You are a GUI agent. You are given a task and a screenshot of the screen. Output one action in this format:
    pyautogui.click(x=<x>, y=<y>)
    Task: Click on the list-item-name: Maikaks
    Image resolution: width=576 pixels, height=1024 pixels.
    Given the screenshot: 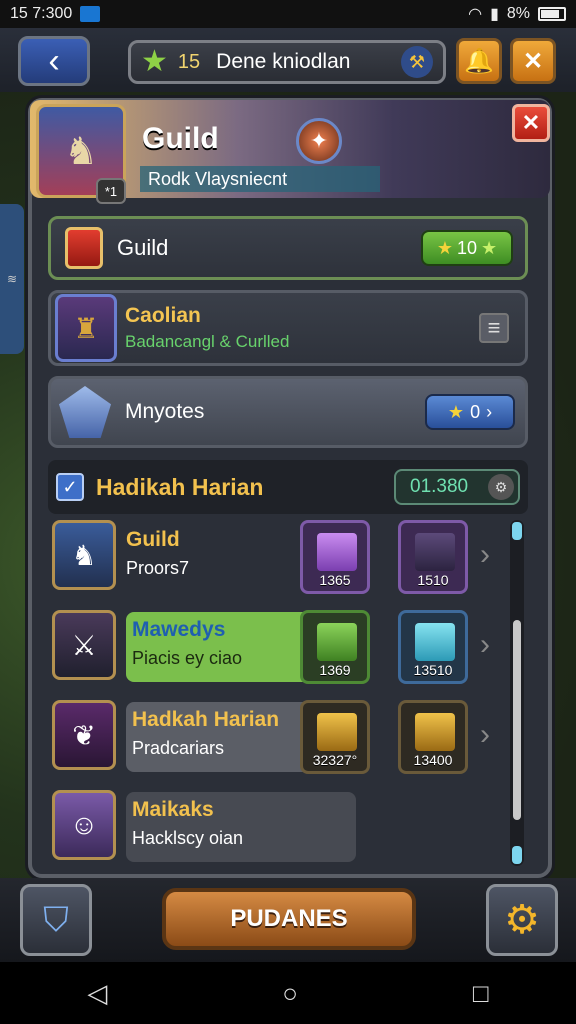 What is the action you would take?
    pyautogui.click(x=173, y=809)
    